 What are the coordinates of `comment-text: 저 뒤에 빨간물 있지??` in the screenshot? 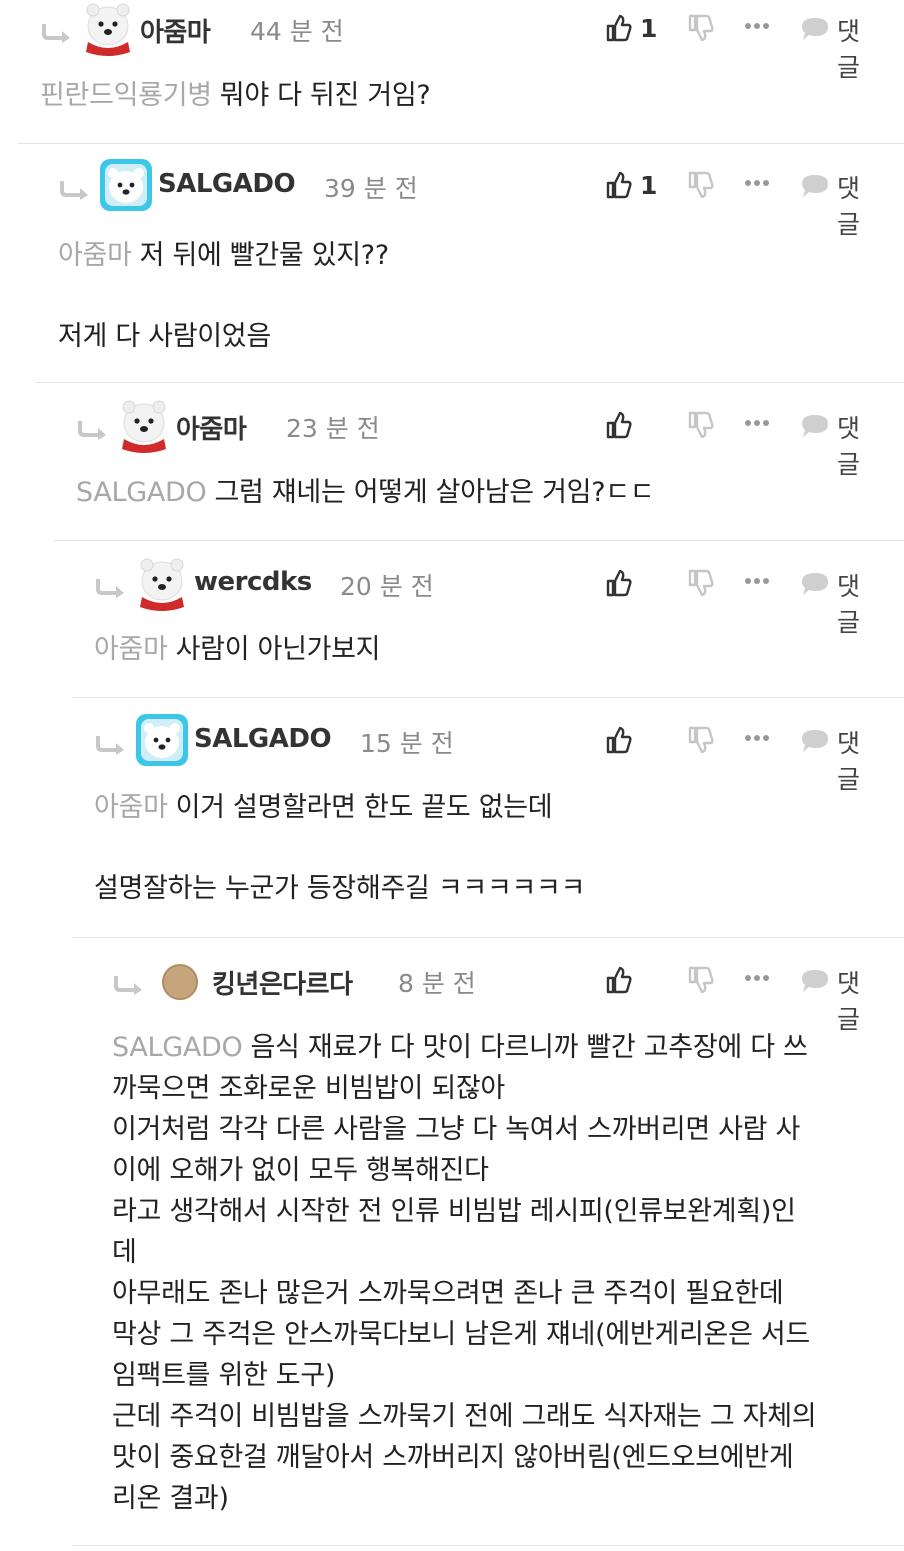 It's located at (264, 255).